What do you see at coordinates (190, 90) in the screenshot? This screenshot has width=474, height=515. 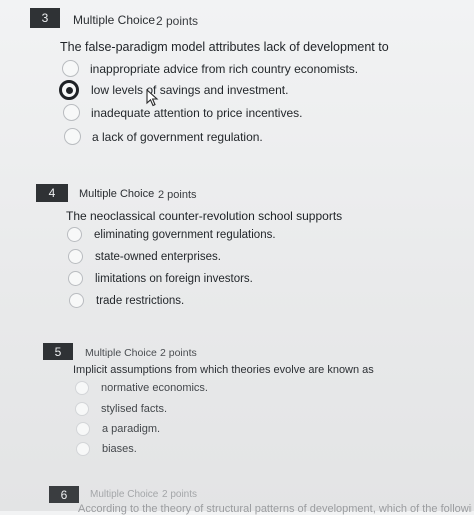 I see `option-label: low levels of savings and investment.` at bounding box center [190, 90].